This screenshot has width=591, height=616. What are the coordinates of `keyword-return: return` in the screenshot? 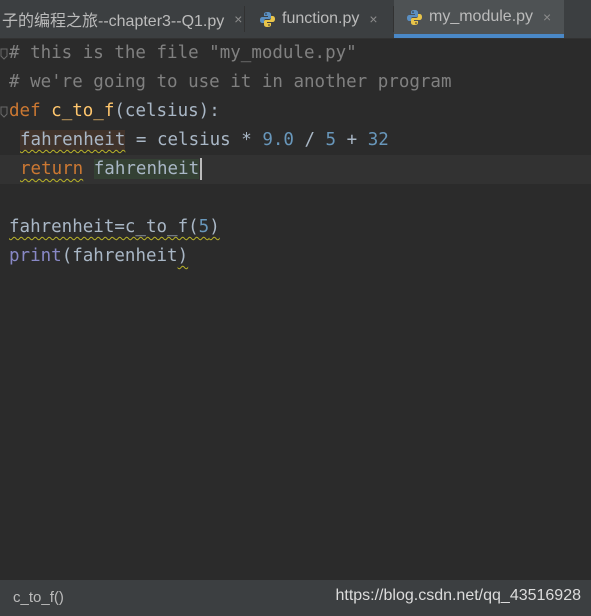 It's located at (52, 169).